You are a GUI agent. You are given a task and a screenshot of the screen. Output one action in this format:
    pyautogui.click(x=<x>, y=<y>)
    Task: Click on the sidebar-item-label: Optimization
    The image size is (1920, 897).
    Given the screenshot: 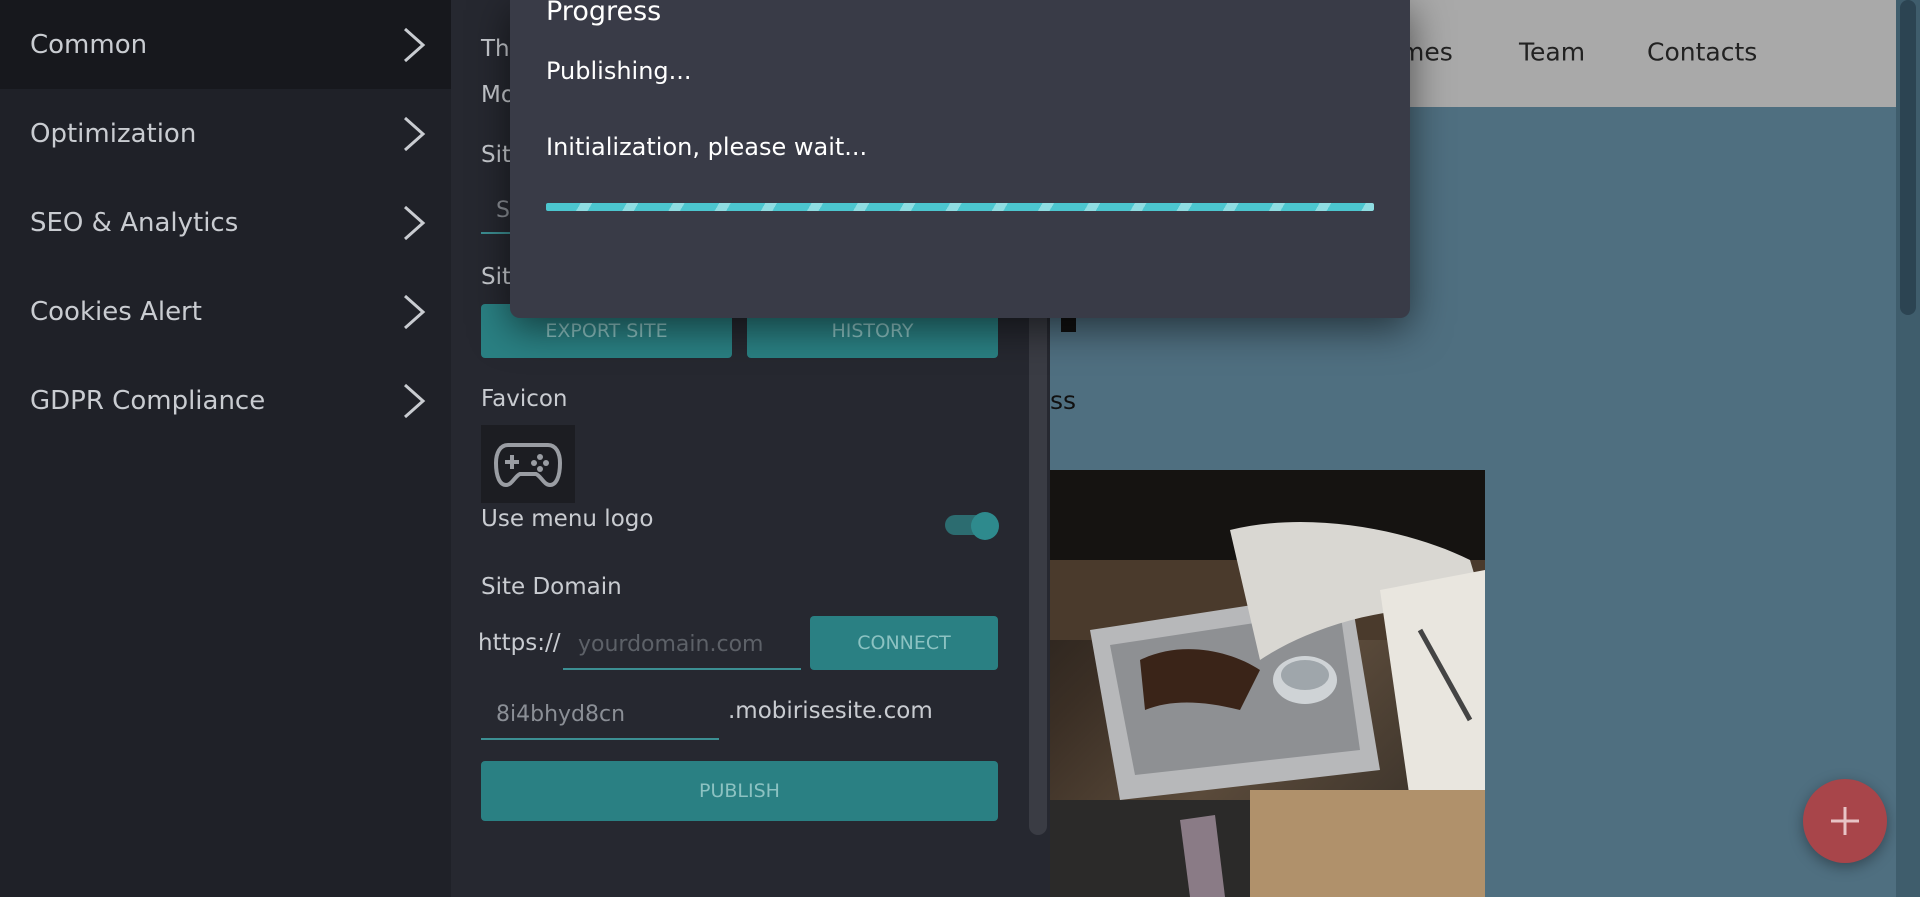 What is the action you would take?
    pyautogui.click(x=113, y=133)
    